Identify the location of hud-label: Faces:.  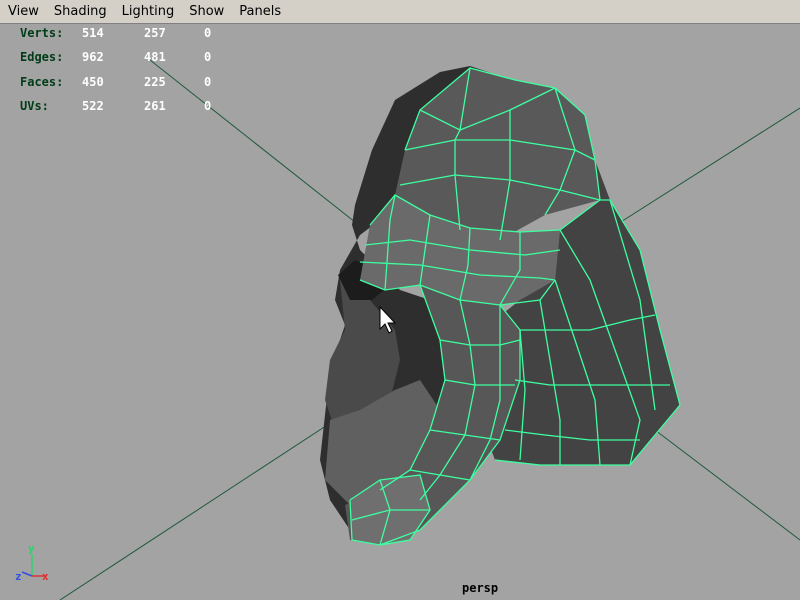
(42, 82).